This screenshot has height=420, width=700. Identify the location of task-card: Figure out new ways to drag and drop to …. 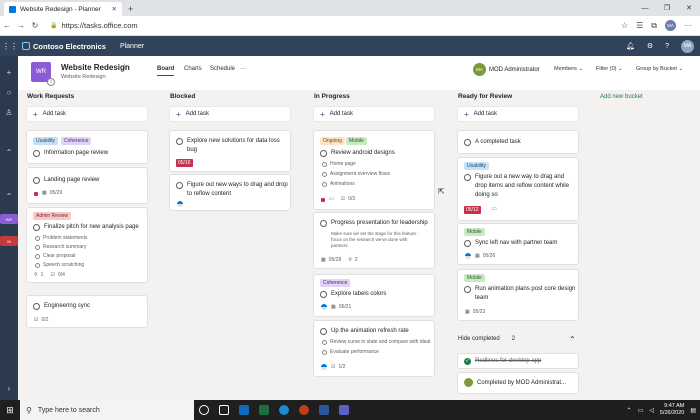
(230, 192).